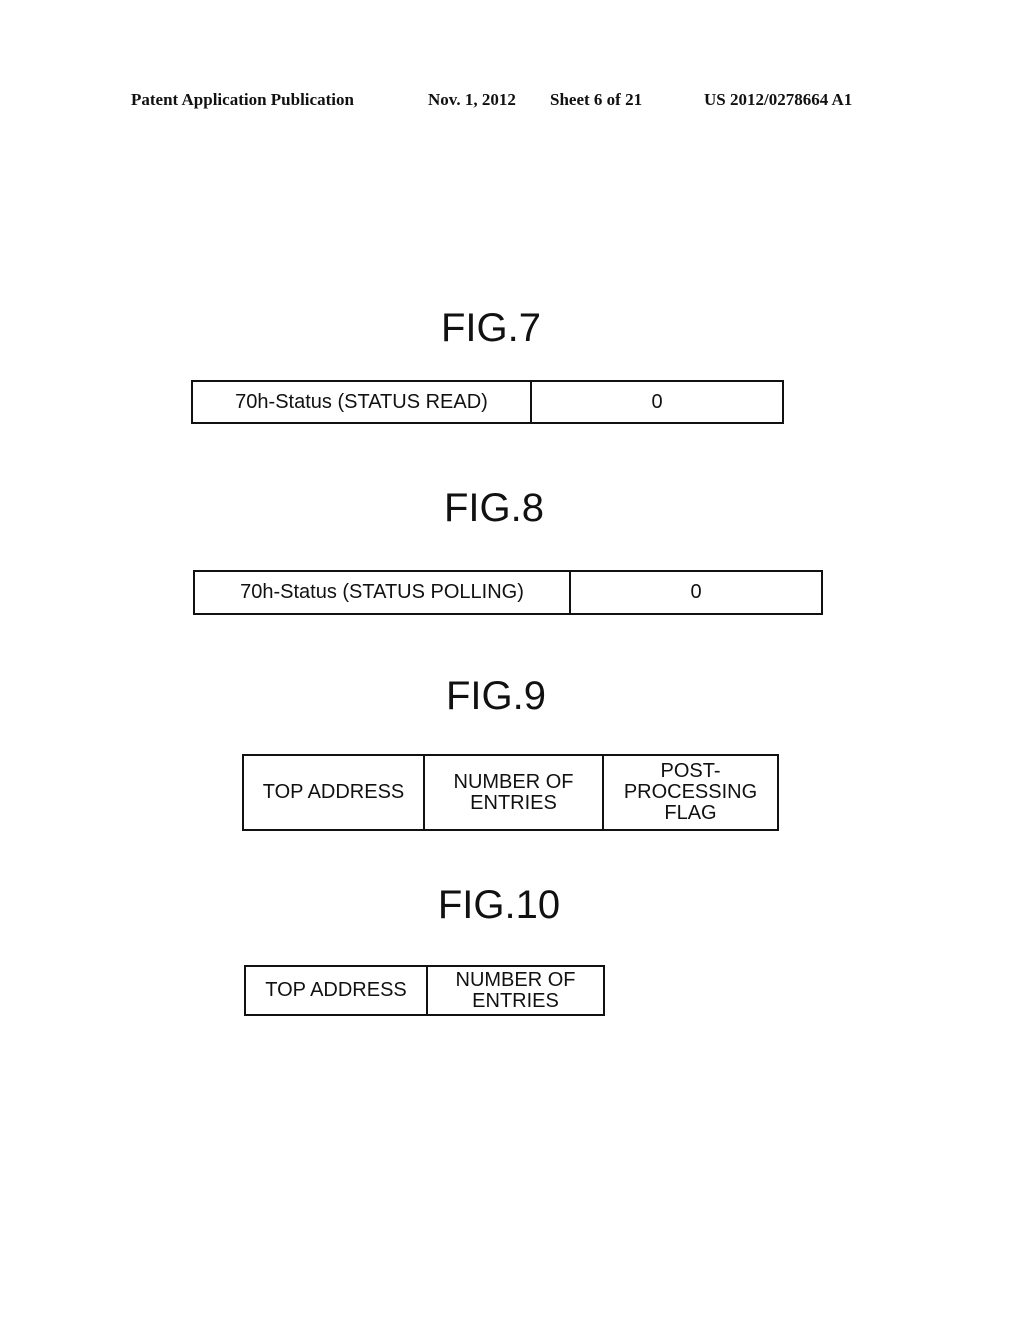 The height and width of the screenshot is (1320, 1024). Describe the element at coordinates (499, 905) in the screenshot. I see `fig10-title: FIG.10` at that location.